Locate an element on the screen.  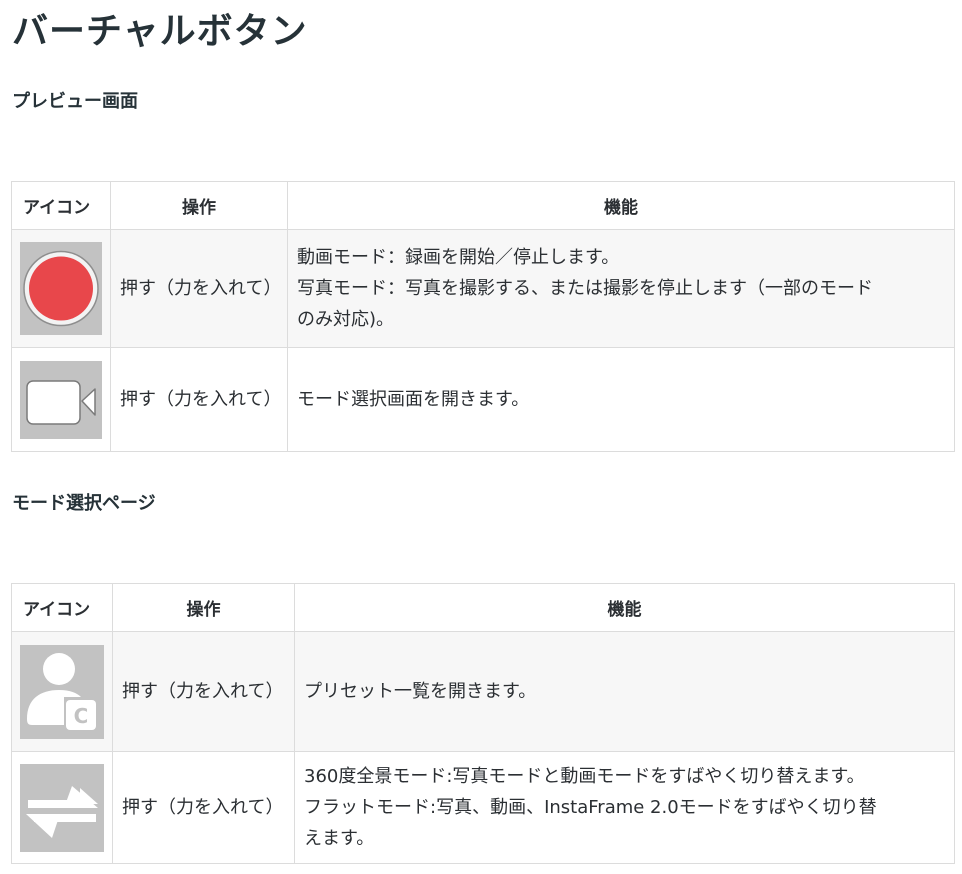
function-line: 360度全景モード:写真モードと動画モードをすばやく切り替えます。 is located at coordinates (584, 776).